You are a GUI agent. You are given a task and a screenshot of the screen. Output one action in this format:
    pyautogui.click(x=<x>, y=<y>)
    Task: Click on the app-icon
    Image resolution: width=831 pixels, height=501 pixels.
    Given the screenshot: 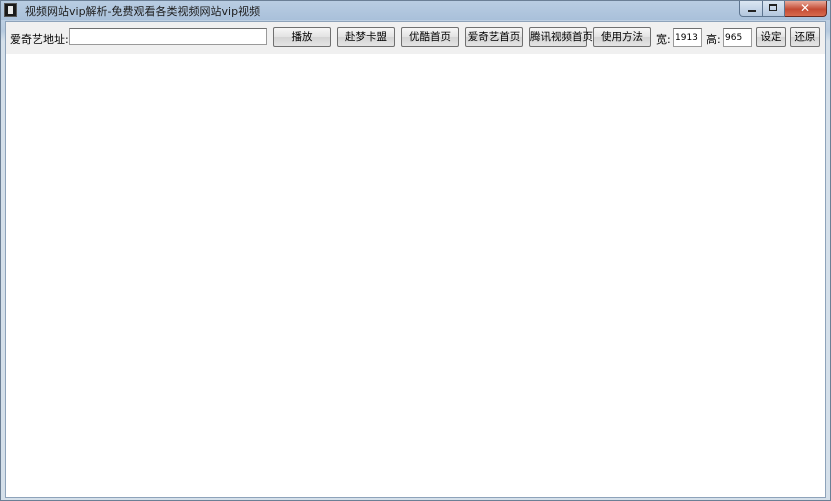 What is the action you would take?
    pyautogui.click(x=10, y=10)
    